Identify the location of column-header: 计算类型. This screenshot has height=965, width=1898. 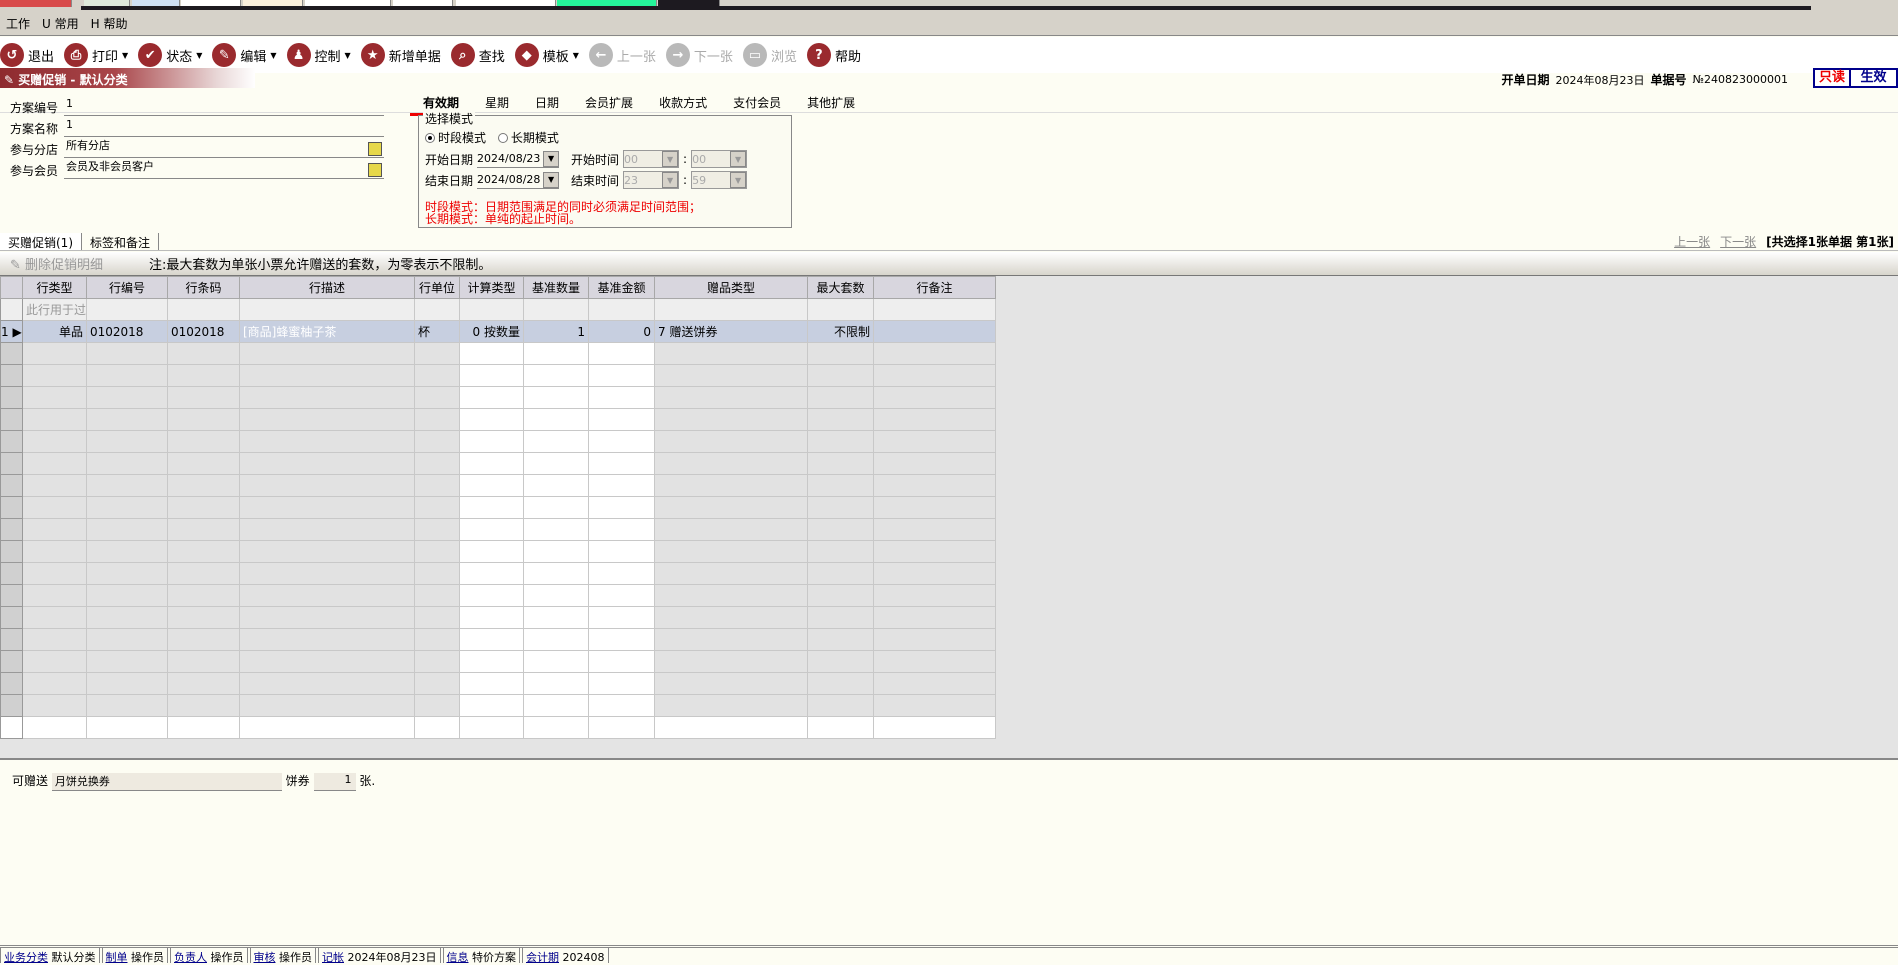
(491, 287).